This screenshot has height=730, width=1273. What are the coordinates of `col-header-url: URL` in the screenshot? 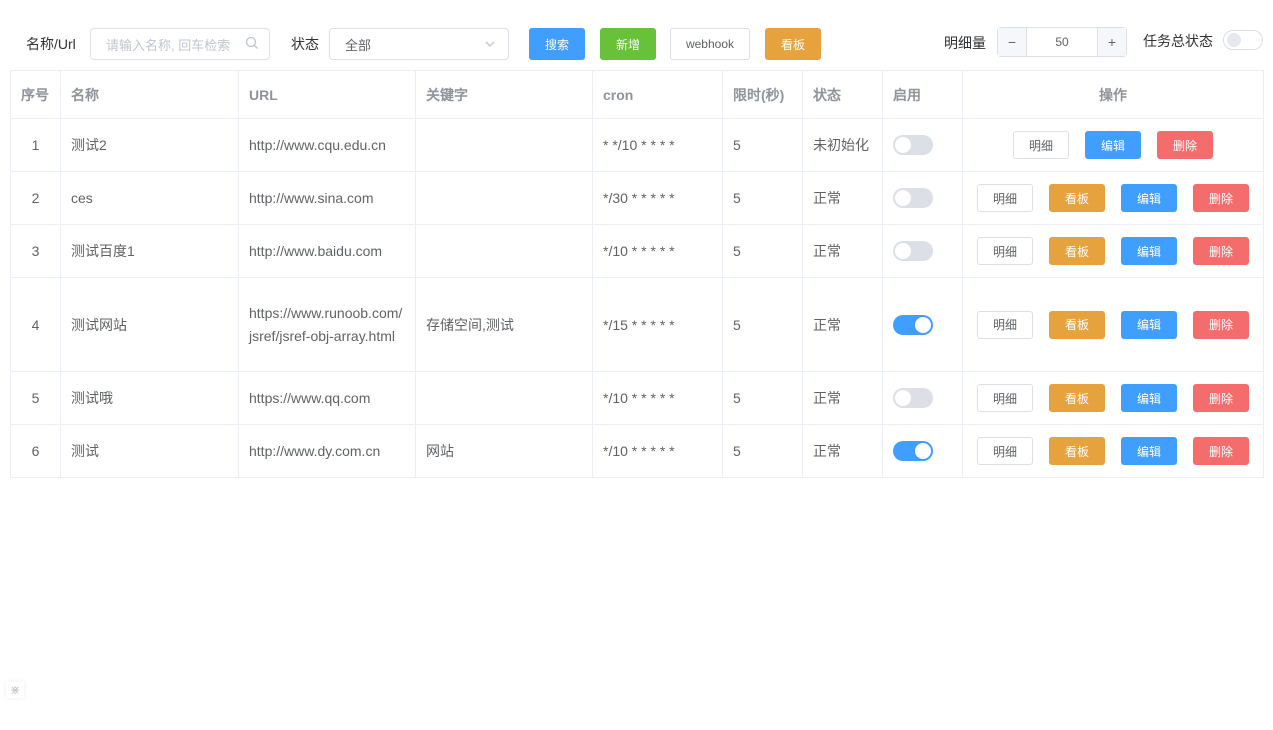 It's located at (327, 94).